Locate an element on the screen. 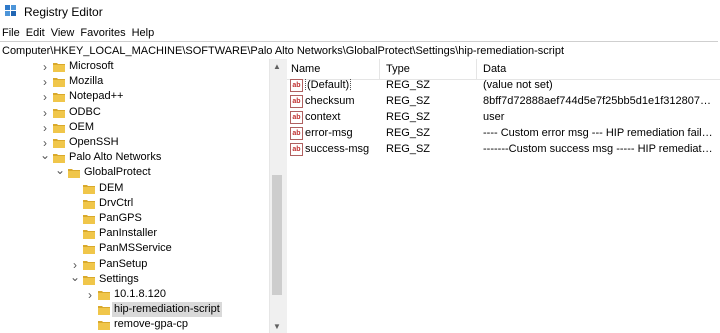 This screenshot has height=333, width=720. scroll-down-arrow-icon: ▼ is located at coordinates (277, 326).